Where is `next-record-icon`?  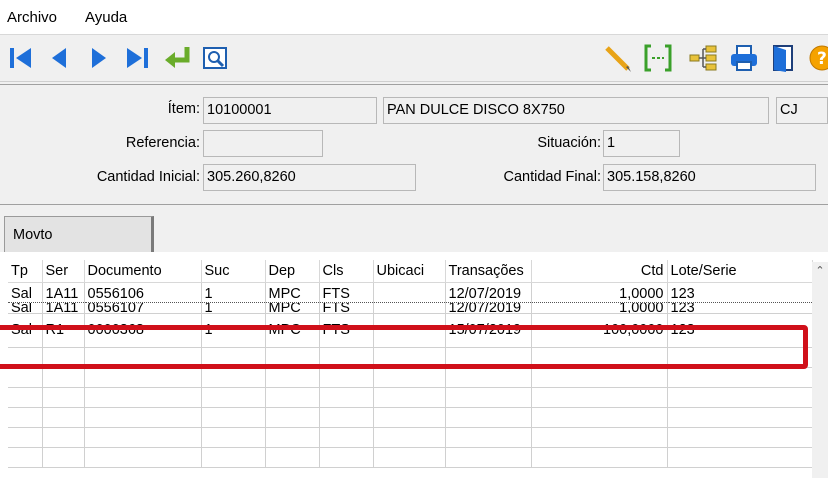
next-record-icon is located at coordinates (99, 58).